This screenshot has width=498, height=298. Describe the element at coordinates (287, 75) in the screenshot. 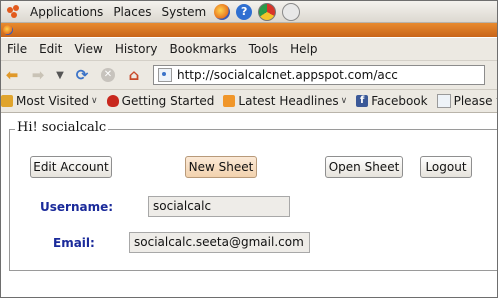

I see `url-text: http://socialcalcnet.appspot.com/acc` at that location.